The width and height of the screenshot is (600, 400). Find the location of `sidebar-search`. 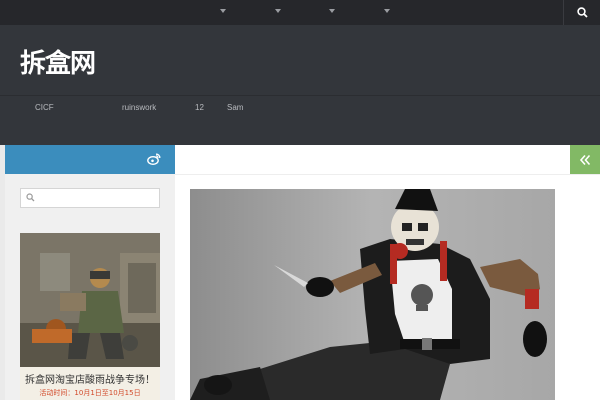

sidebar-search is located at coordinates (90, 198).